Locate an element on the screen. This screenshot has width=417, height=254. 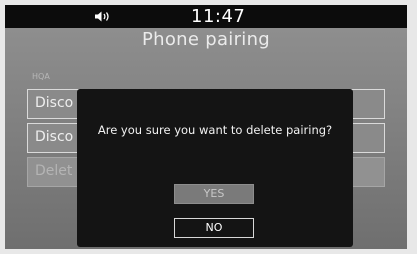
clock: 11:47 is located at coordinates (218, 16).